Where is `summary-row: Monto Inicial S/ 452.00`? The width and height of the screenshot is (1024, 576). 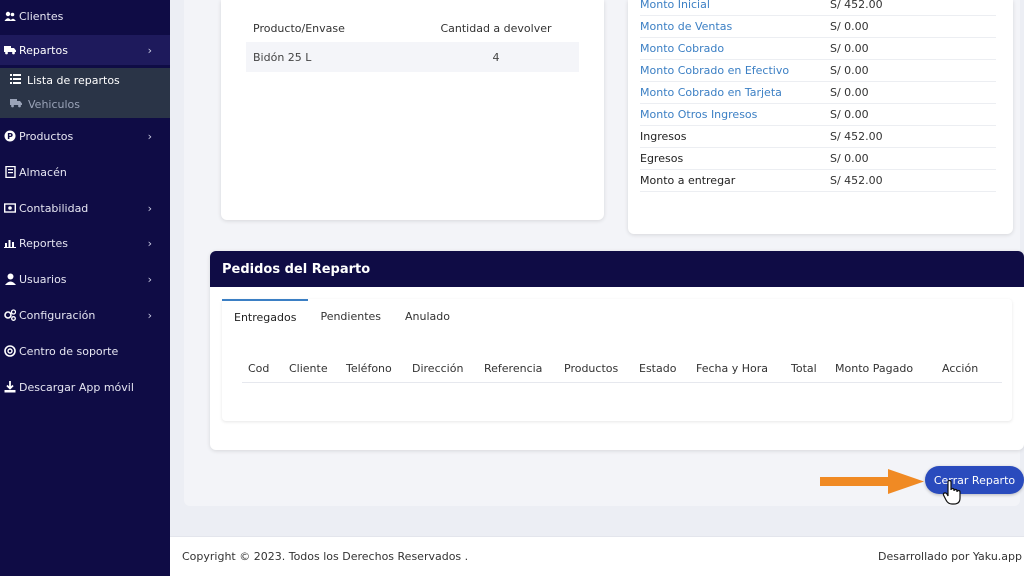 summary-row: Monto Inicial S/ 452.00 is located at coordinates (818, 8).